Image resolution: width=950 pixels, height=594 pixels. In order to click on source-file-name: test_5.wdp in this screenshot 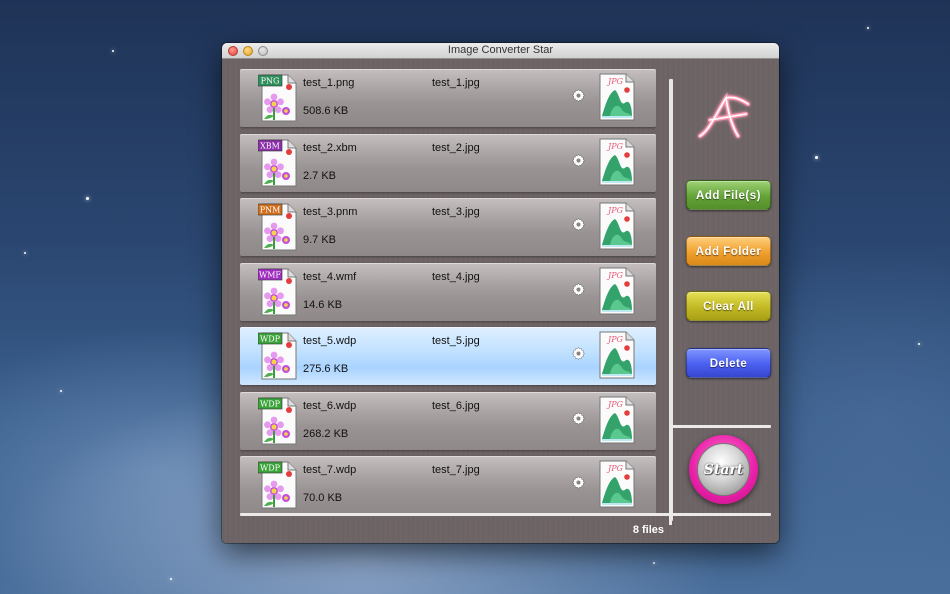, I will do `click(330, 341)`.